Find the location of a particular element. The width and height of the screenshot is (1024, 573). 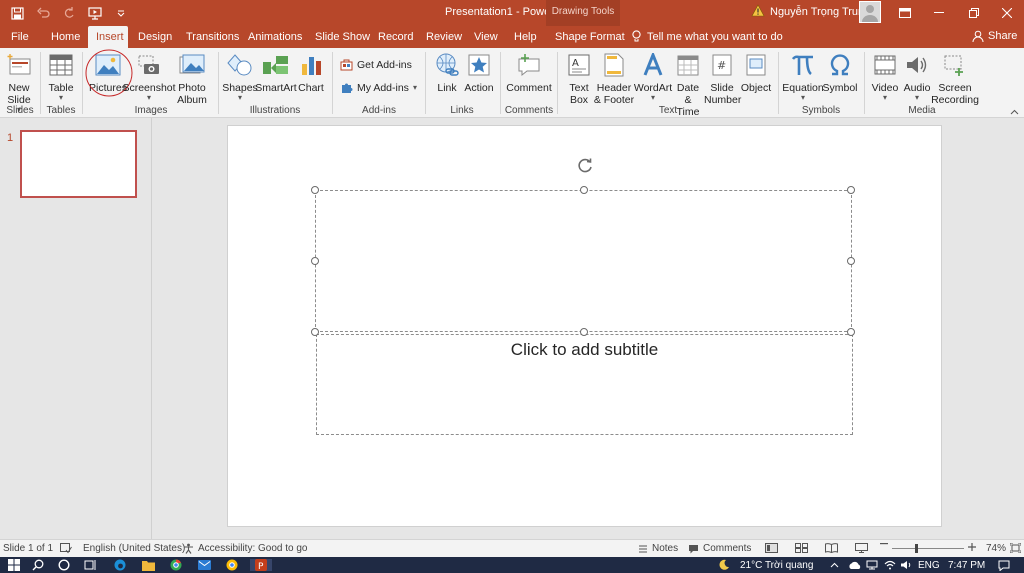

resize-handle-top-left is located at coordinates (315, 190).